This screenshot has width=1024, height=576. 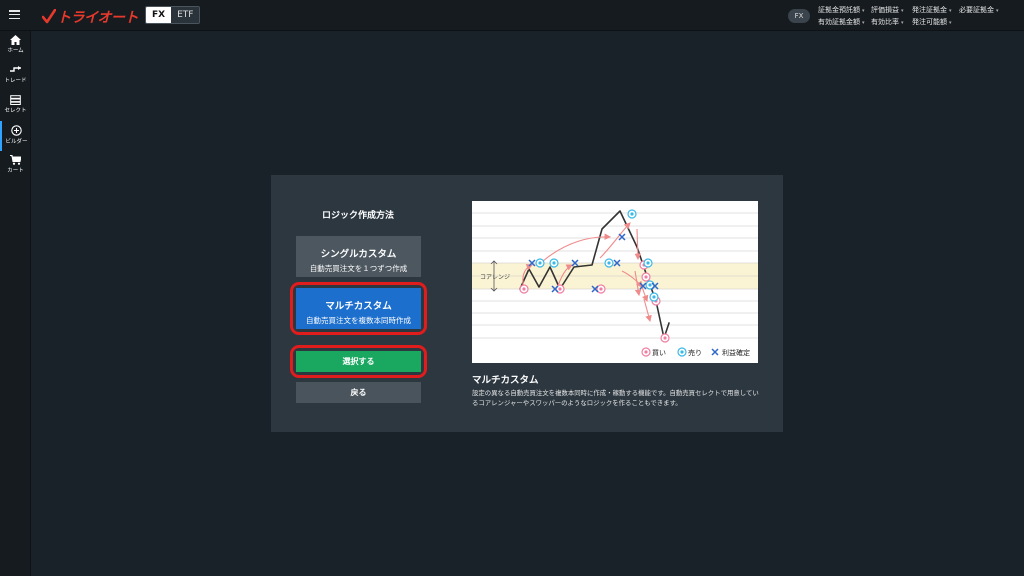 I want to click on cart-icon, so click(x=15, y=160).